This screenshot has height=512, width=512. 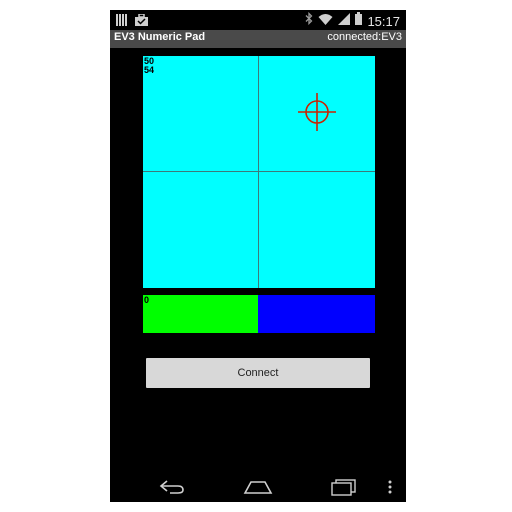 I want to click on recents-button, so click(x=344, y=487).